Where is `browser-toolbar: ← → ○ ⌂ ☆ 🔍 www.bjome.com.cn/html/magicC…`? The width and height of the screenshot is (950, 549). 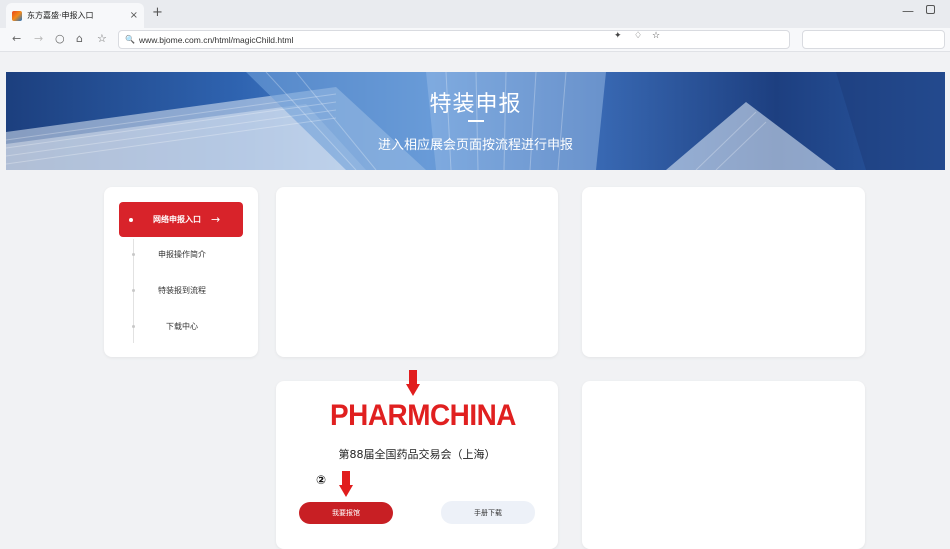 browser-toolbar: ← → ○ ⌂ ☆ 🔍 www.bjome.com.cn/html/magicC… is located at coordinates (475, 40).